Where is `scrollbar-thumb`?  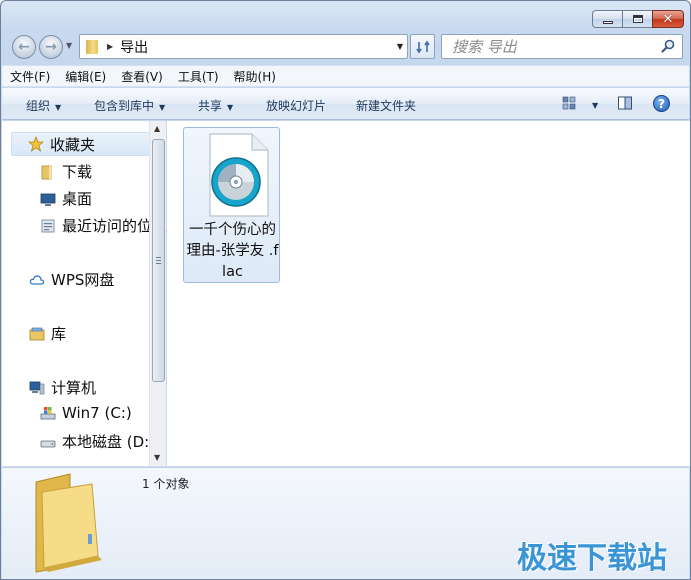 scrollbar-thumb is located at coordinates (158, 260).